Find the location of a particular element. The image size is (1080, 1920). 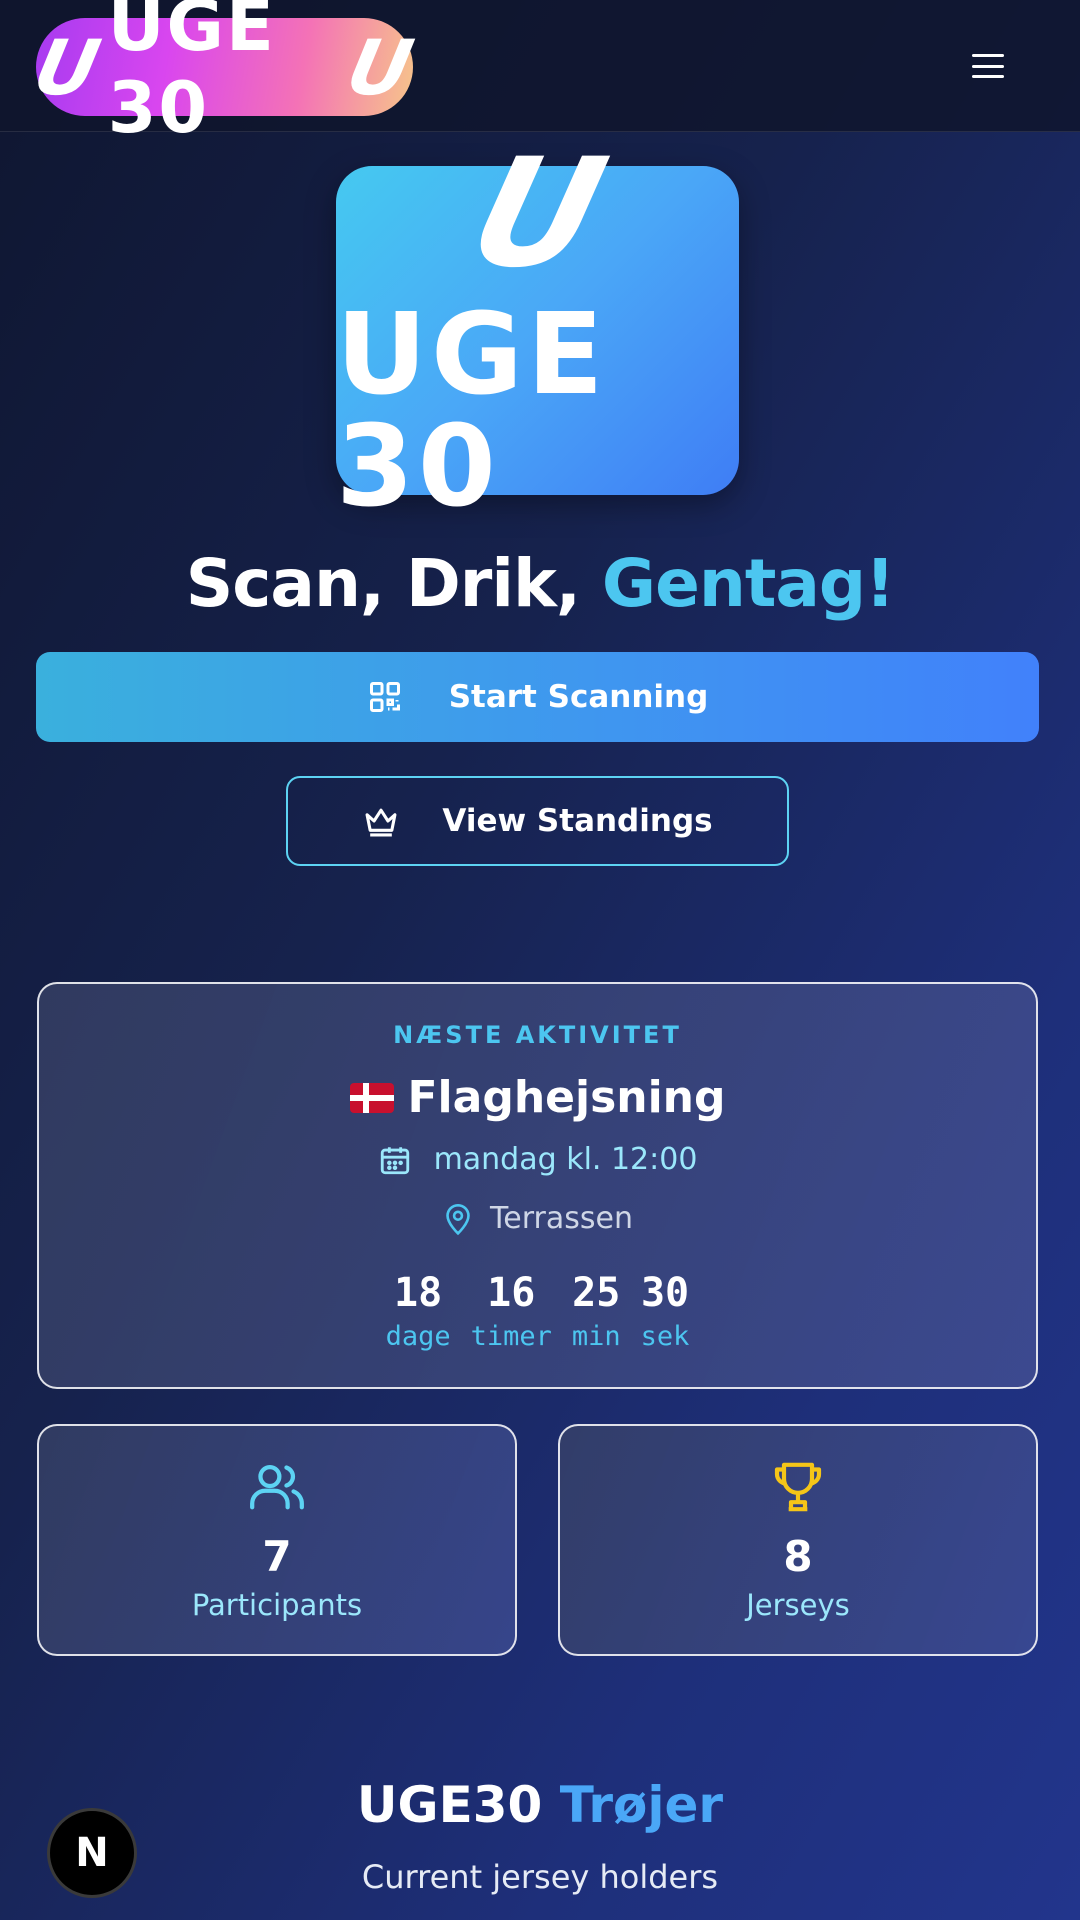

app-logo: U UGE 30 U is located at coordinates (225, 74).